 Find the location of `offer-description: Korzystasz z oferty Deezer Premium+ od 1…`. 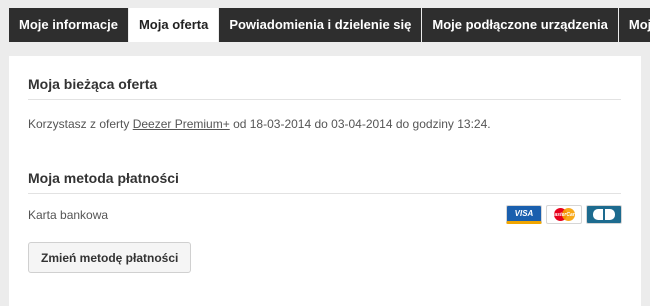

offer-description: Korzystasz z oferty Deezer Premium+ od 1… is located at coordinates (259, 124).